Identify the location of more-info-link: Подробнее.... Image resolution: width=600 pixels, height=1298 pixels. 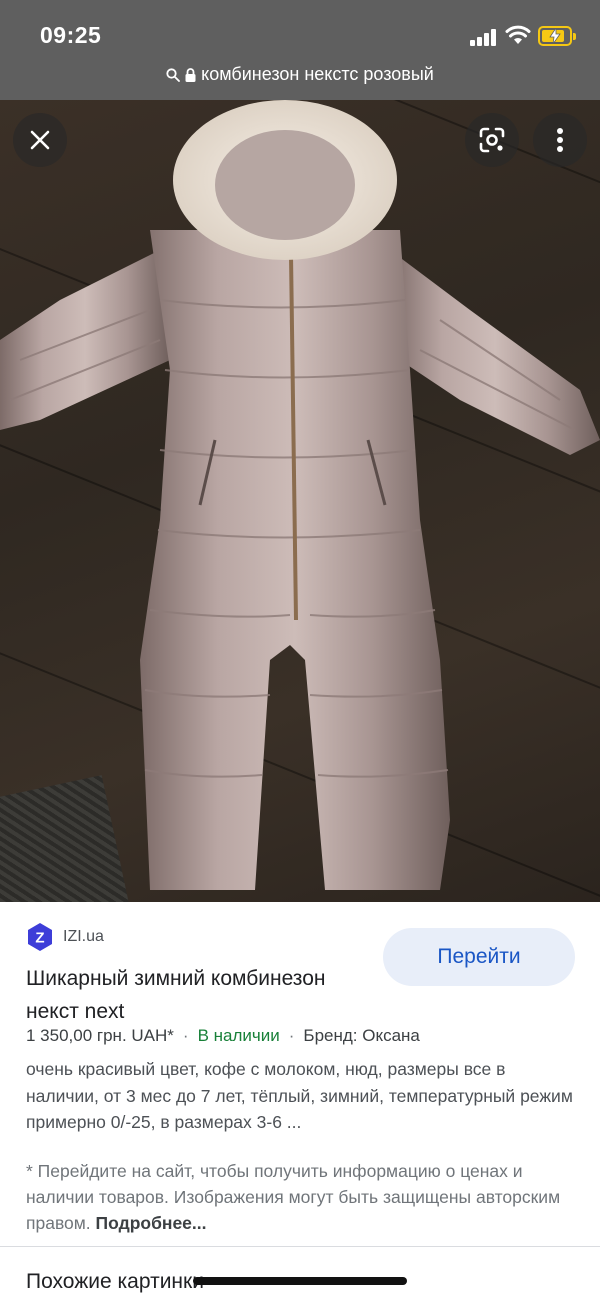
(151, 1223).